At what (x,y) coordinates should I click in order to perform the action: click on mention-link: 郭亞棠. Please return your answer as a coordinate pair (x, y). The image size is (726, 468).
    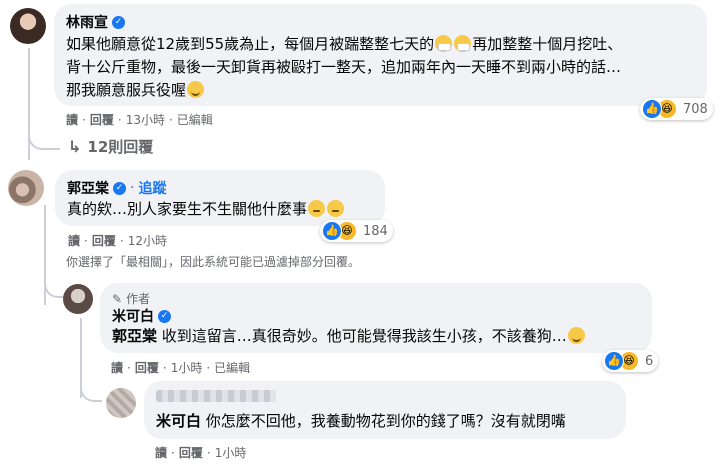
    Looking at the image, I should click on (134, 336).